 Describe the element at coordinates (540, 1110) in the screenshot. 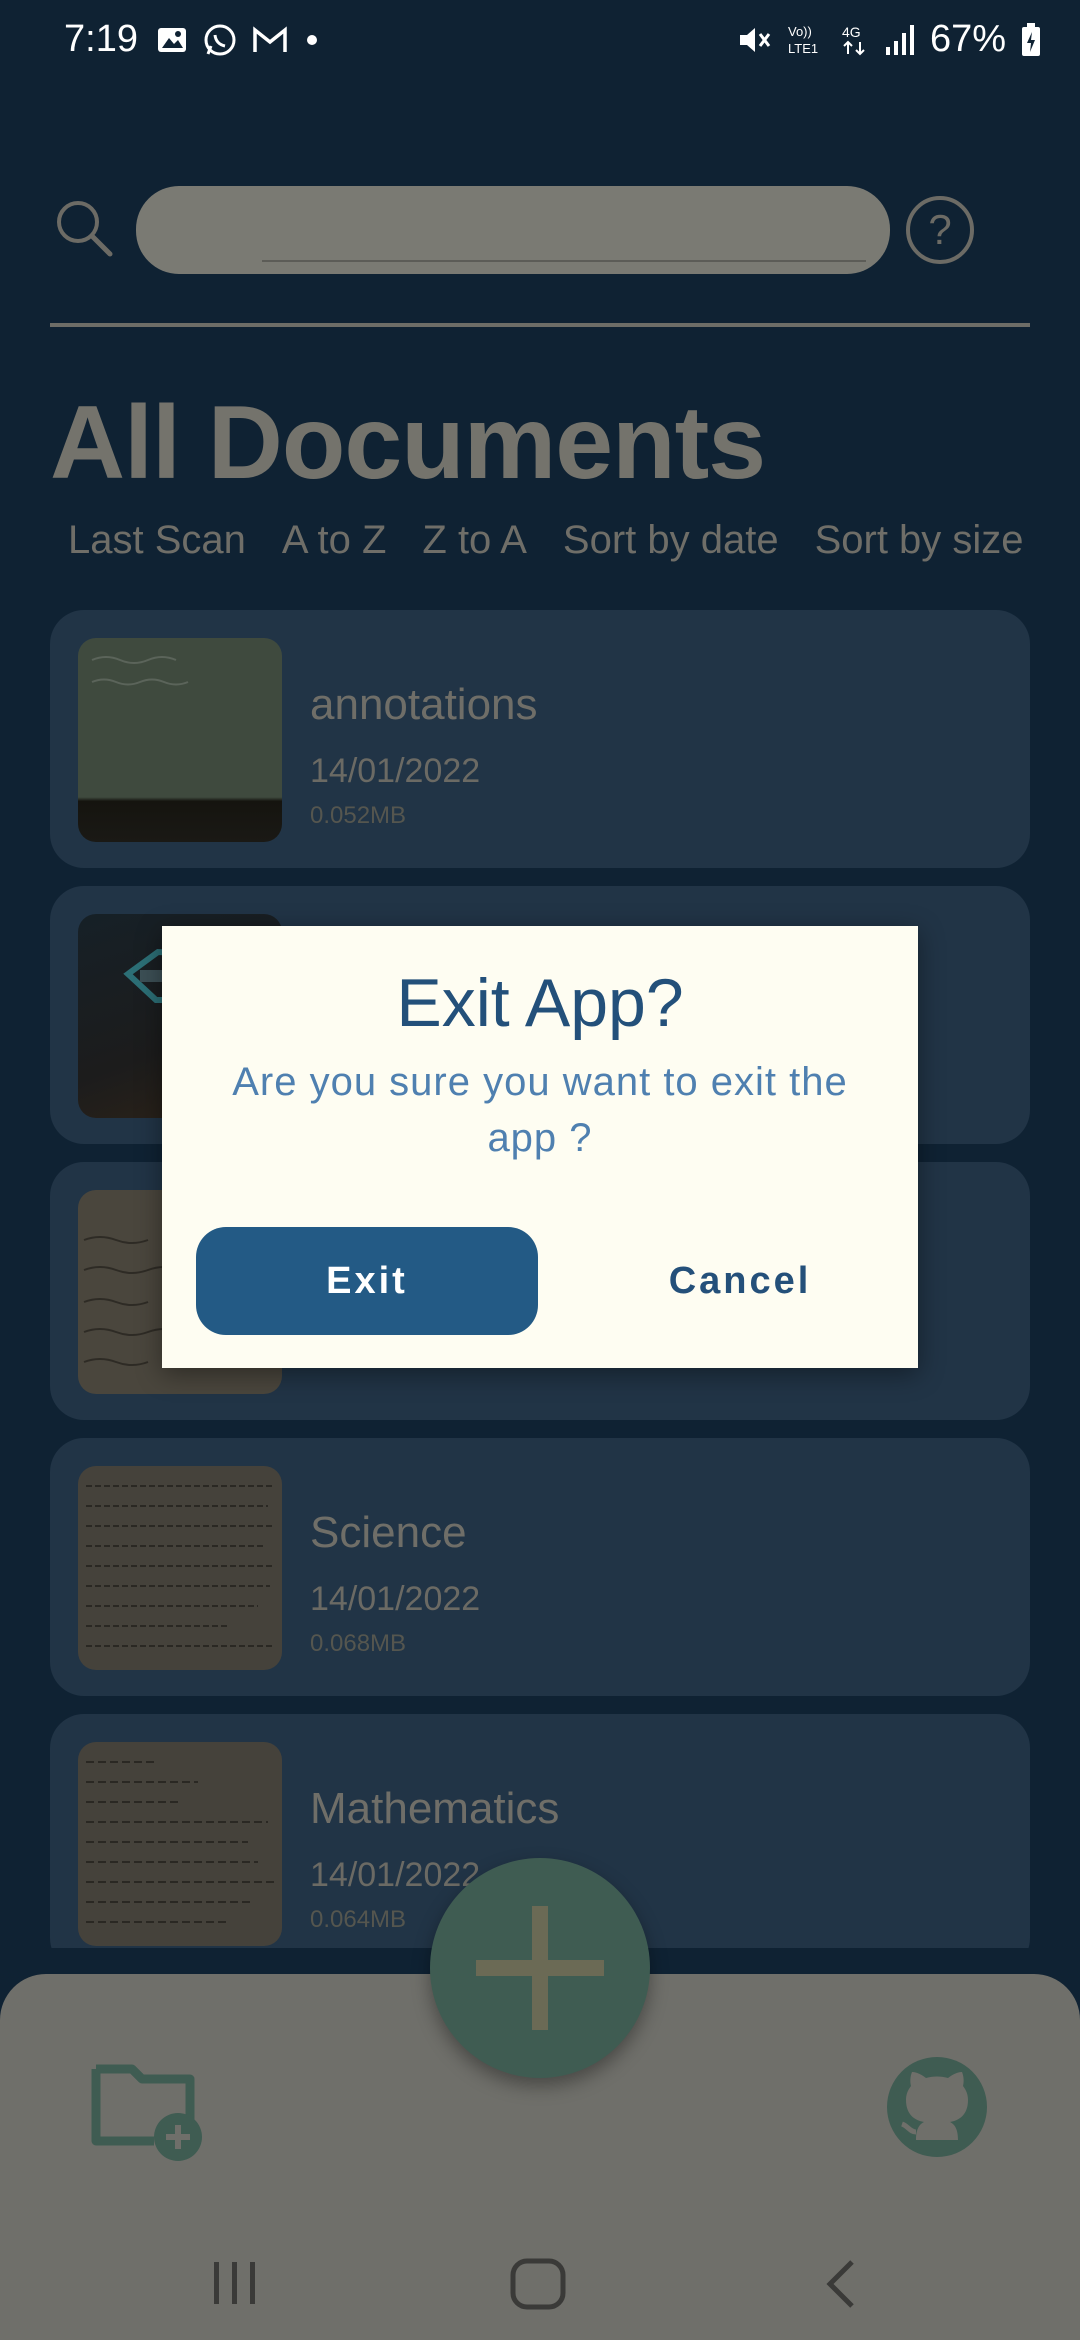

I see `dialog-message: Are you sure you want to exit the app ?` at that location.